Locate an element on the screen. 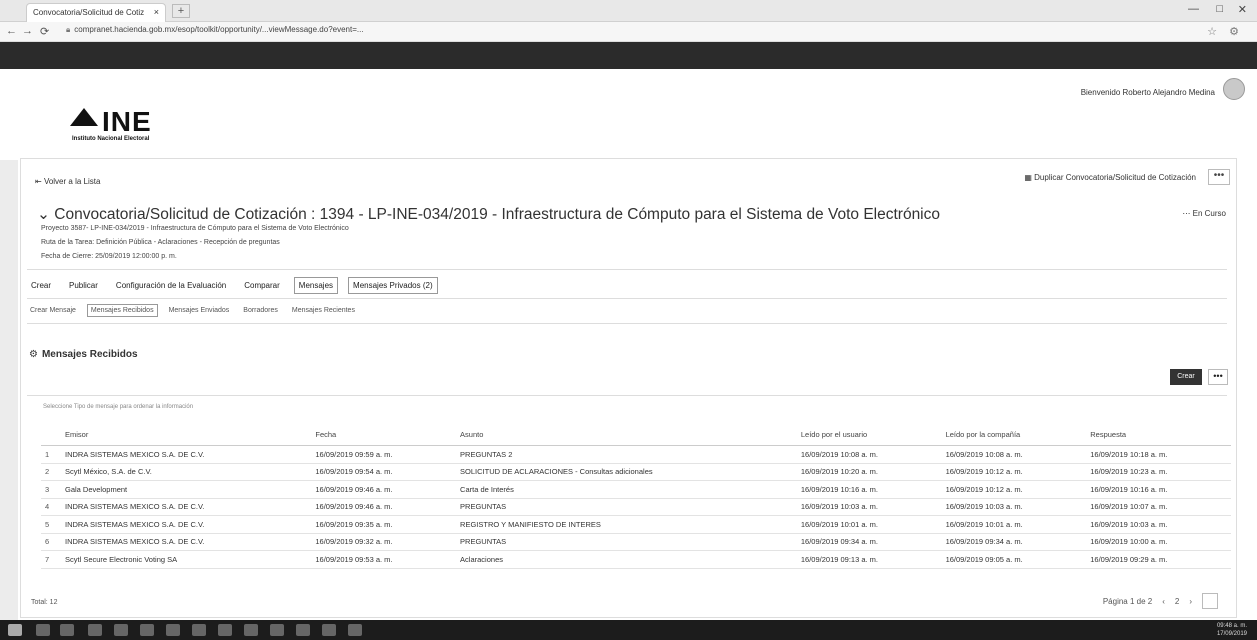 The width and height of the screenshot is (1257, 640). col-header-leido-compania: Leído por la compañía is located at coordinates (1014, 435).